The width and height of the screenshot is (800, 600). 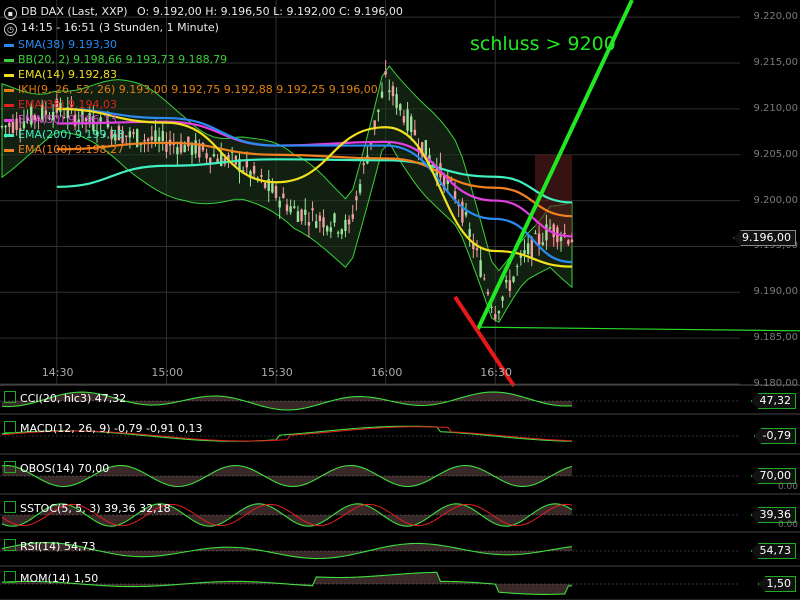 What do you see at coordinates (10, 13) in the screenshot?
I see `instrument-icon: ▪` at bounding box center [10, 13].